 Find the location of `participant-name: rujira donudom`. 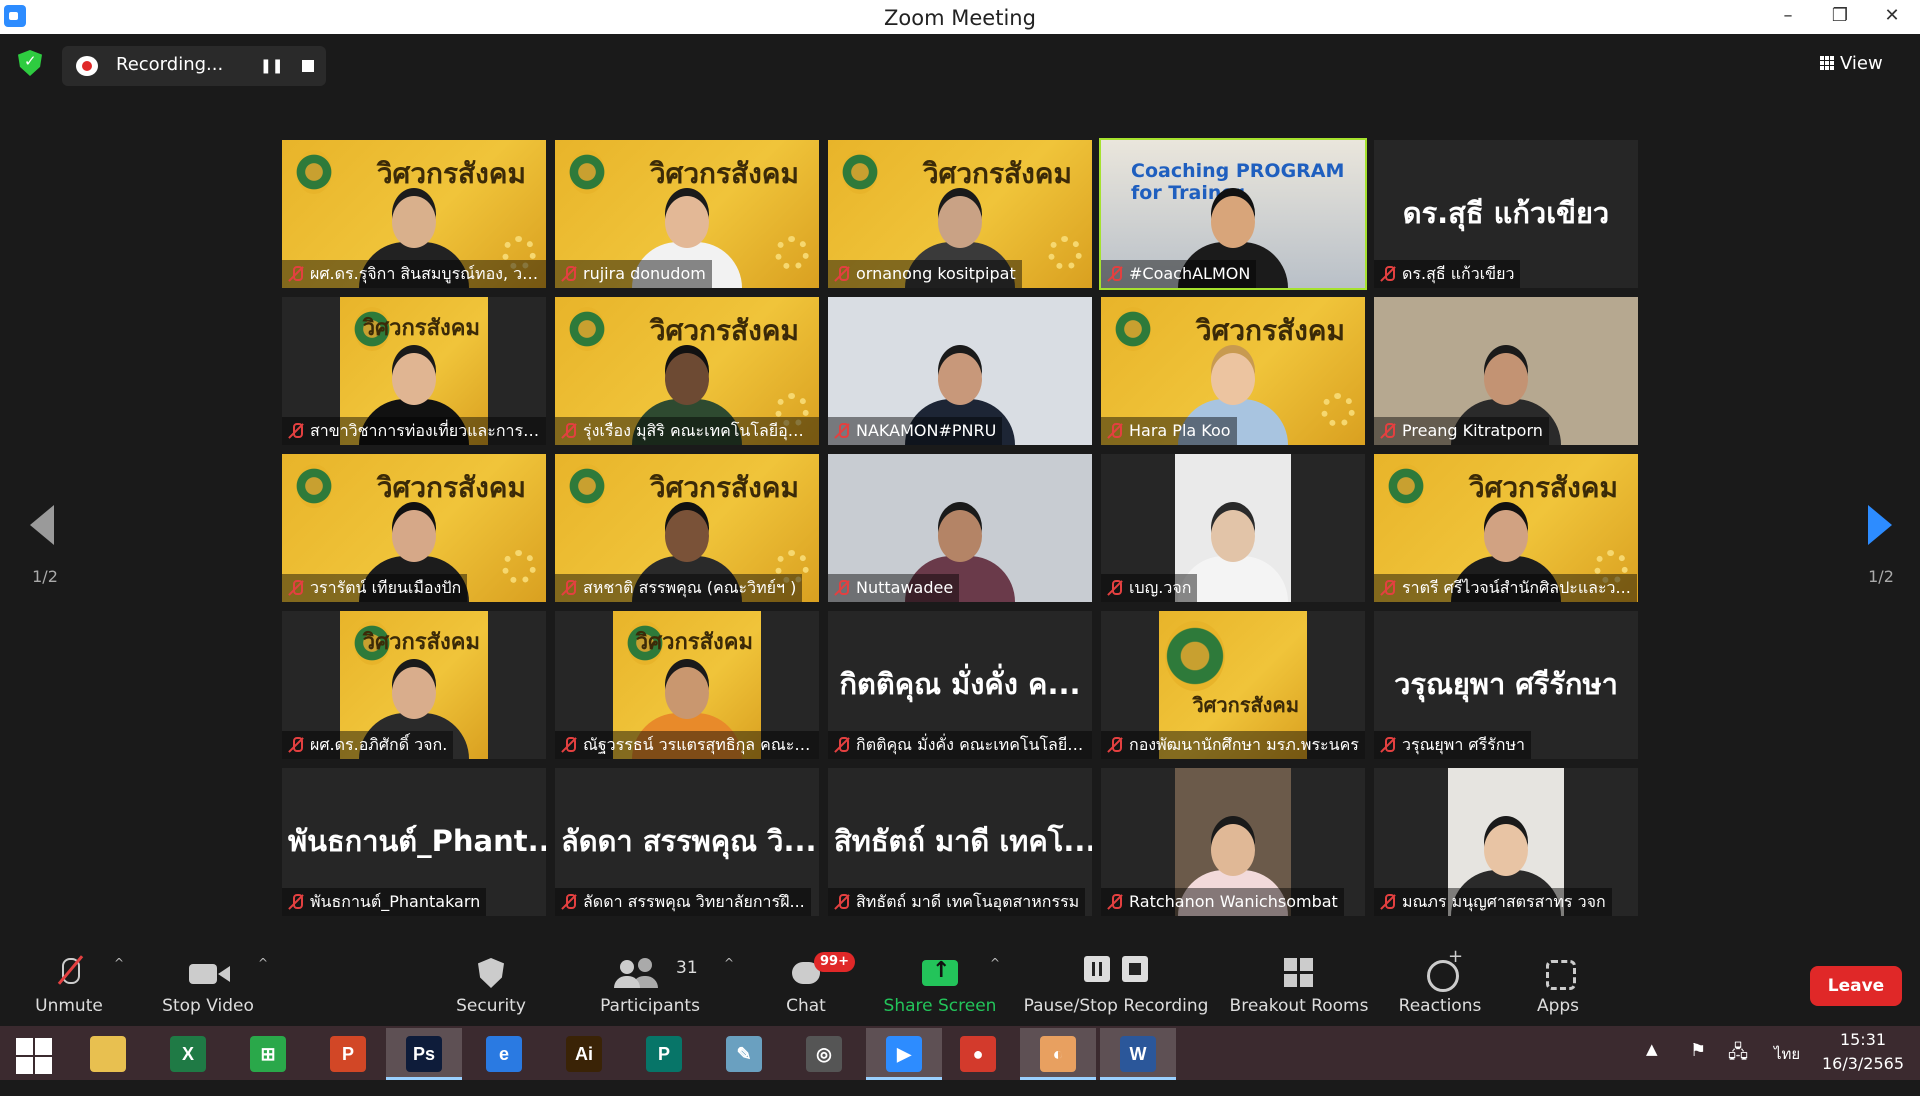

participant-name: rujira donudom is located at coordinates (644, 273).